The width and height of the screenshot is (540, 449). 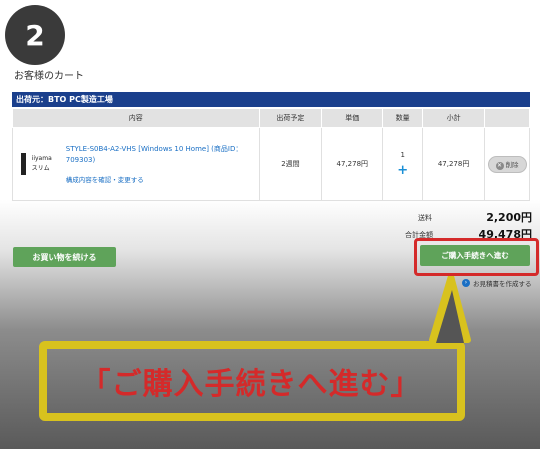 I want to click on arrow-circle-icon: ›, so click(x=466, y=283).